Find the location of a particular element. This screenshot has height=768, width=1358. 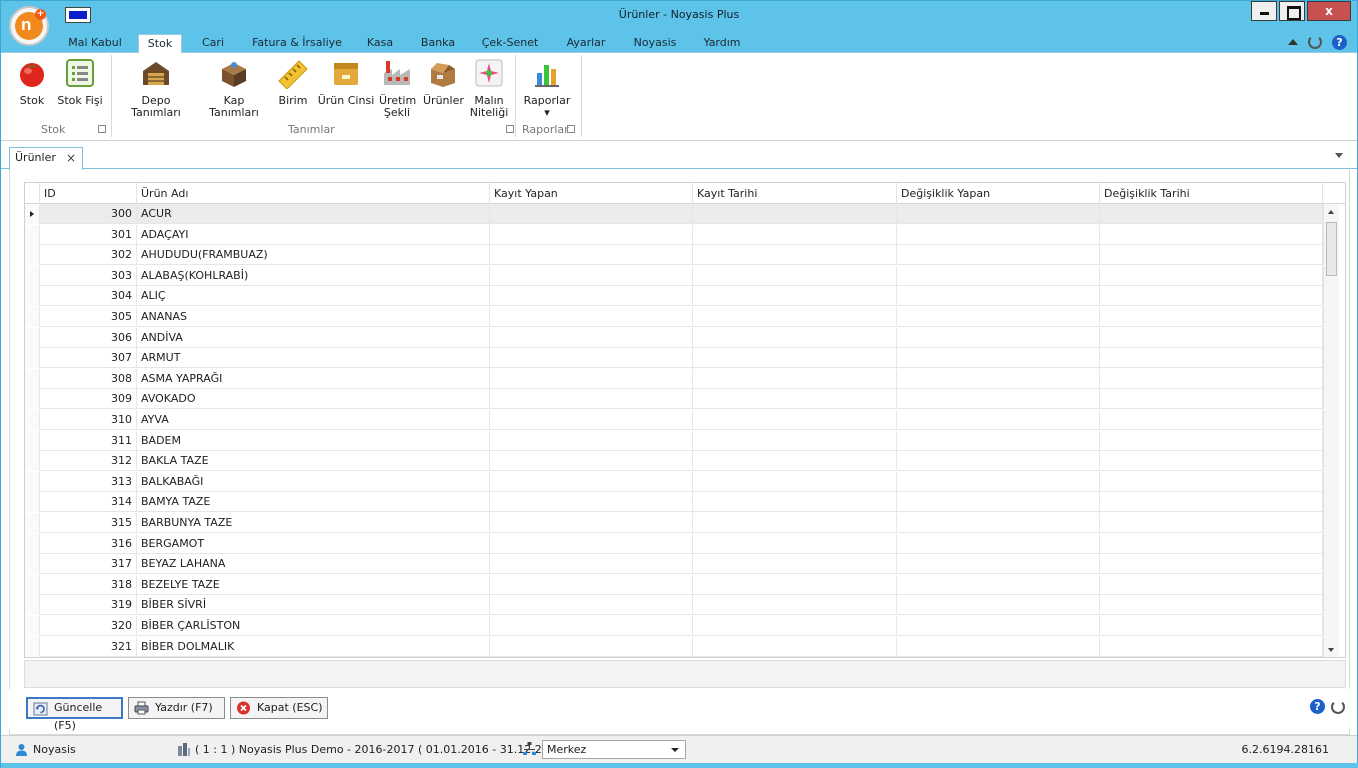

cell-urun-adi: BİBER ÇARLİSTON is located at coordinates (313, 626).